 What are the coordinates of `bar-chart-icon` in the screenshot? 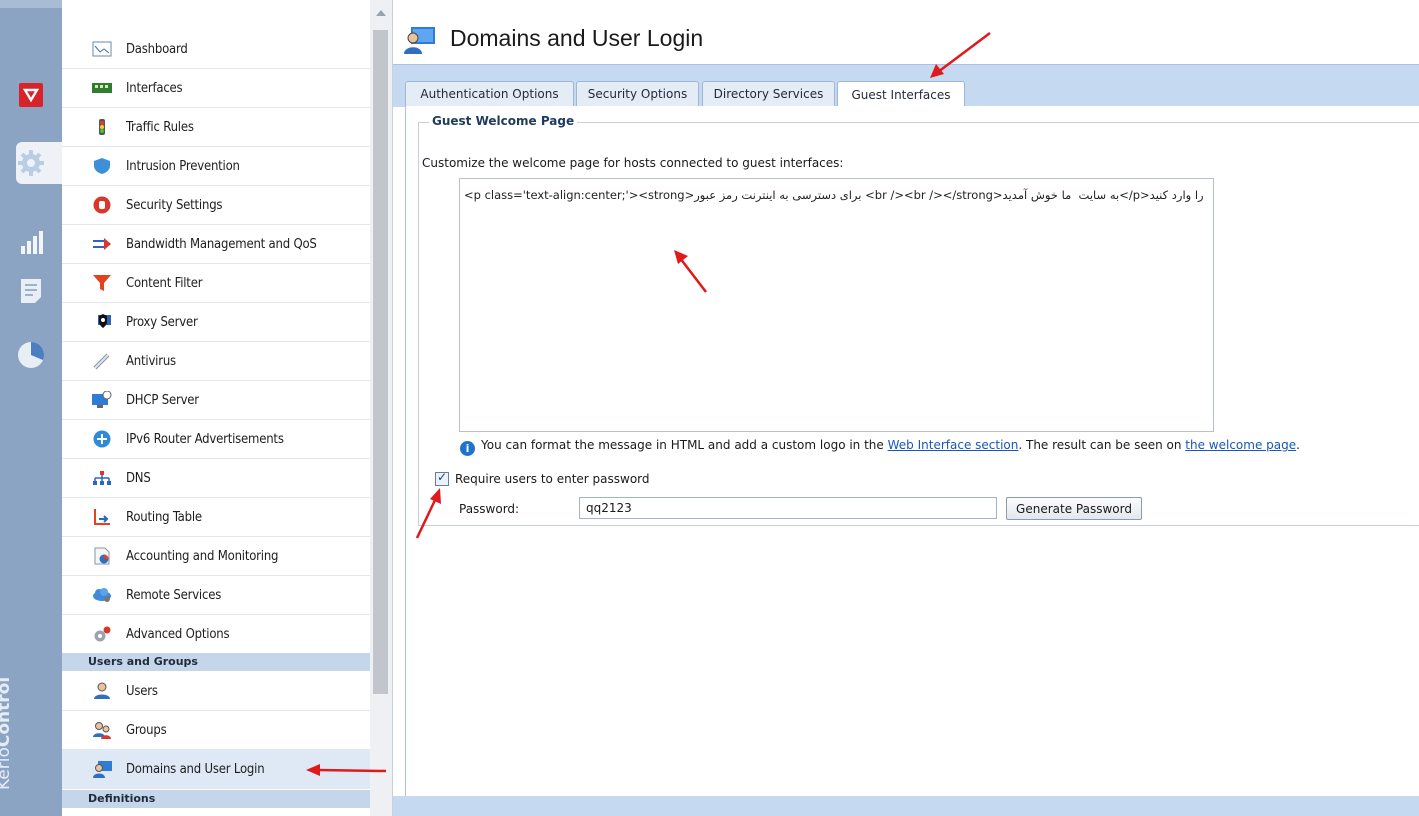 It's located at (31, 243).